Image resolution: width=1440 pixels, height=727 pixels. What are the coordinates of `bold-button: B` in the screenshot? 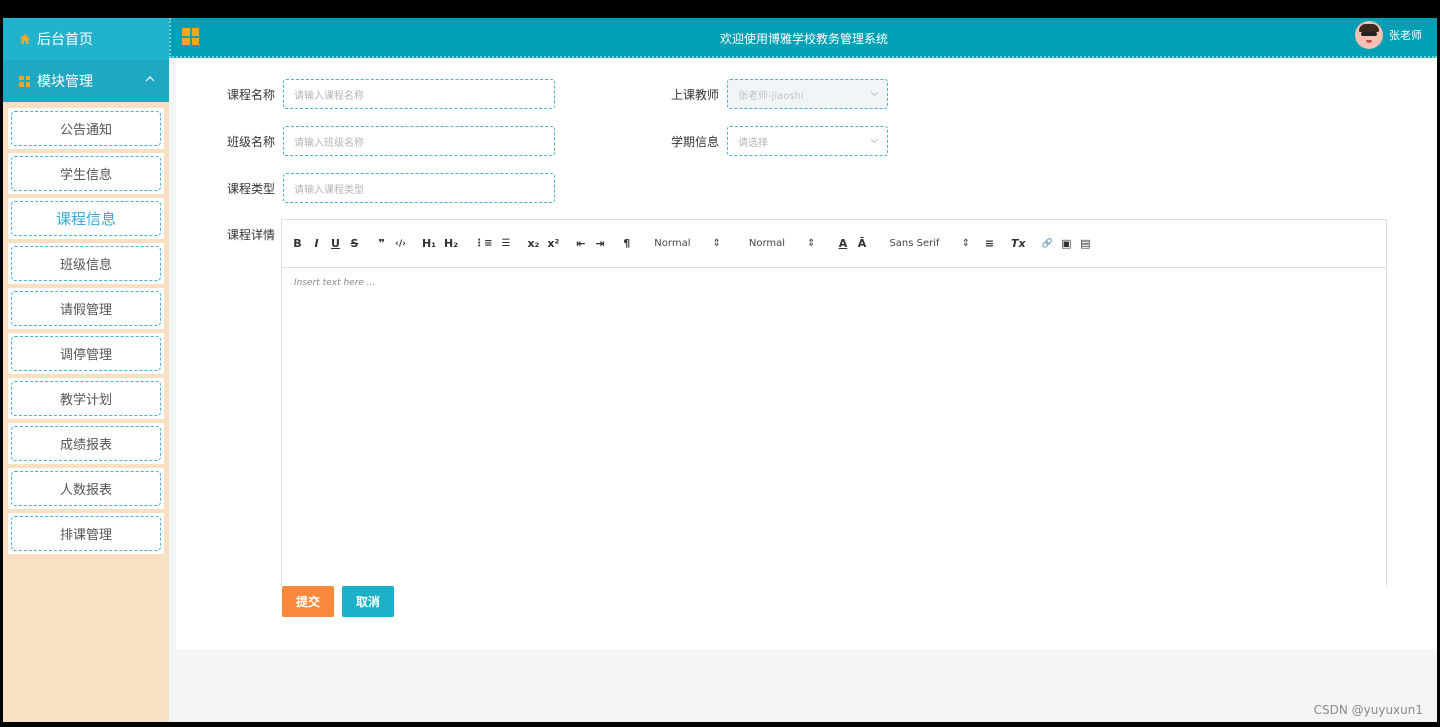 It's located at (297, 243).